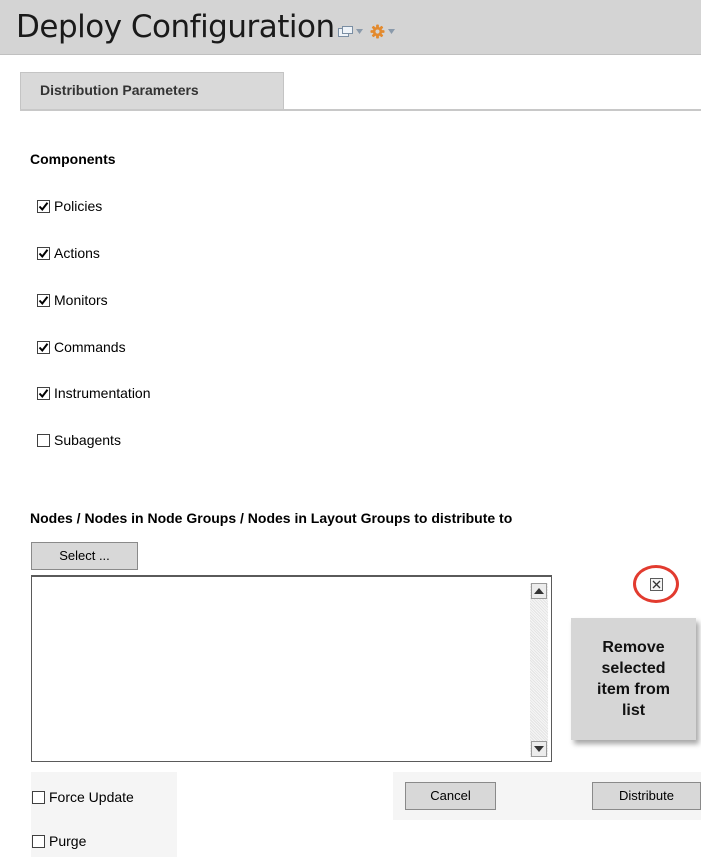  I want to click on gear-icon, so click(377, 31).